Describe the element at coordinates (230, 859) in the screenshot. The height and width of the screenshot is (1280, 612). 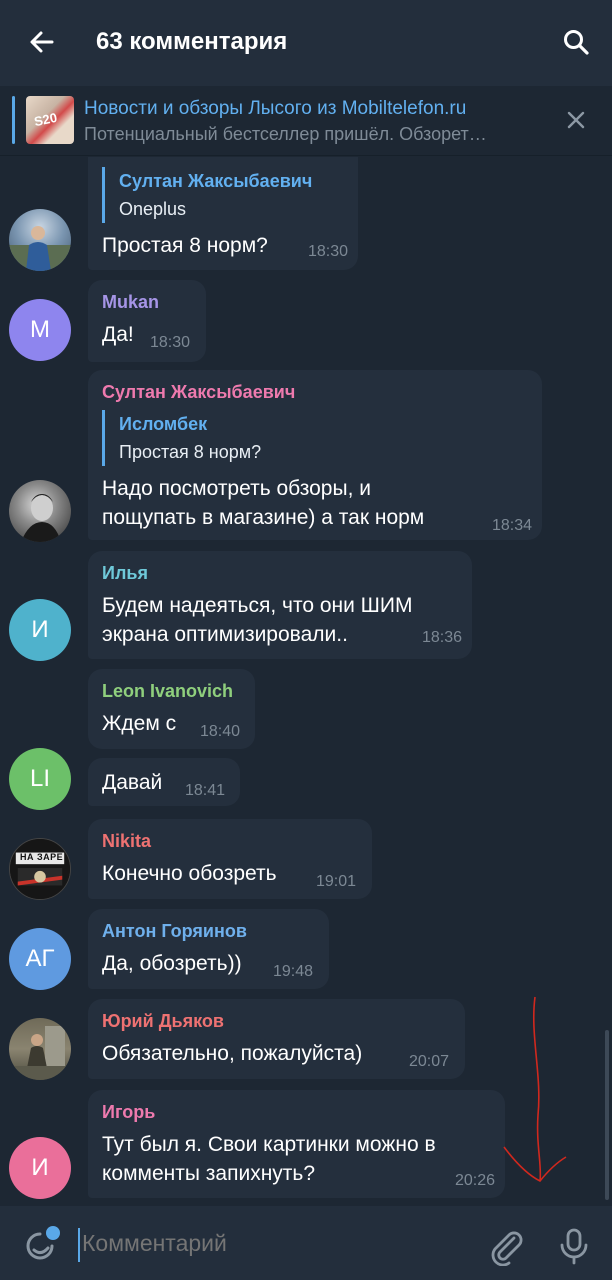
I see `message-bubble: Nikita Конечно обозреть 19:01` at that location.